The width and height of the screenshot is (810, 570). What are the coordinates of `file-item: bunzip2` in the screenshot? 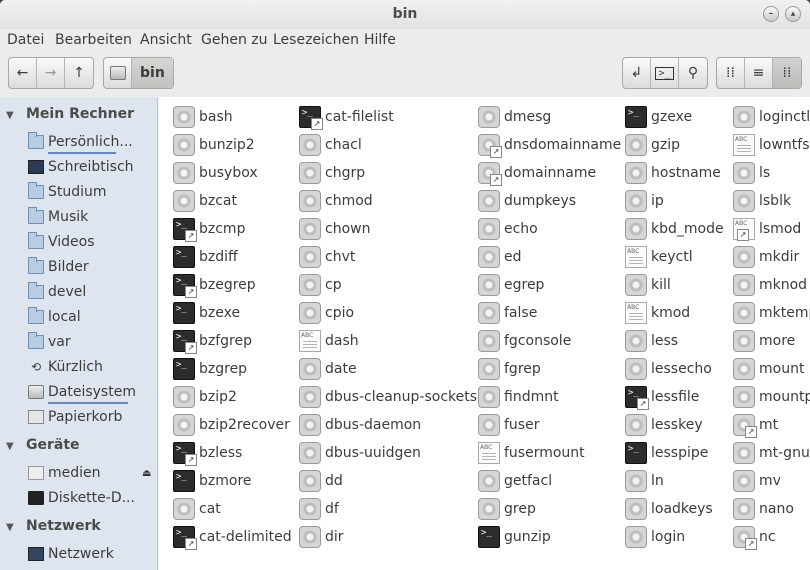 It's located at (214, 145).